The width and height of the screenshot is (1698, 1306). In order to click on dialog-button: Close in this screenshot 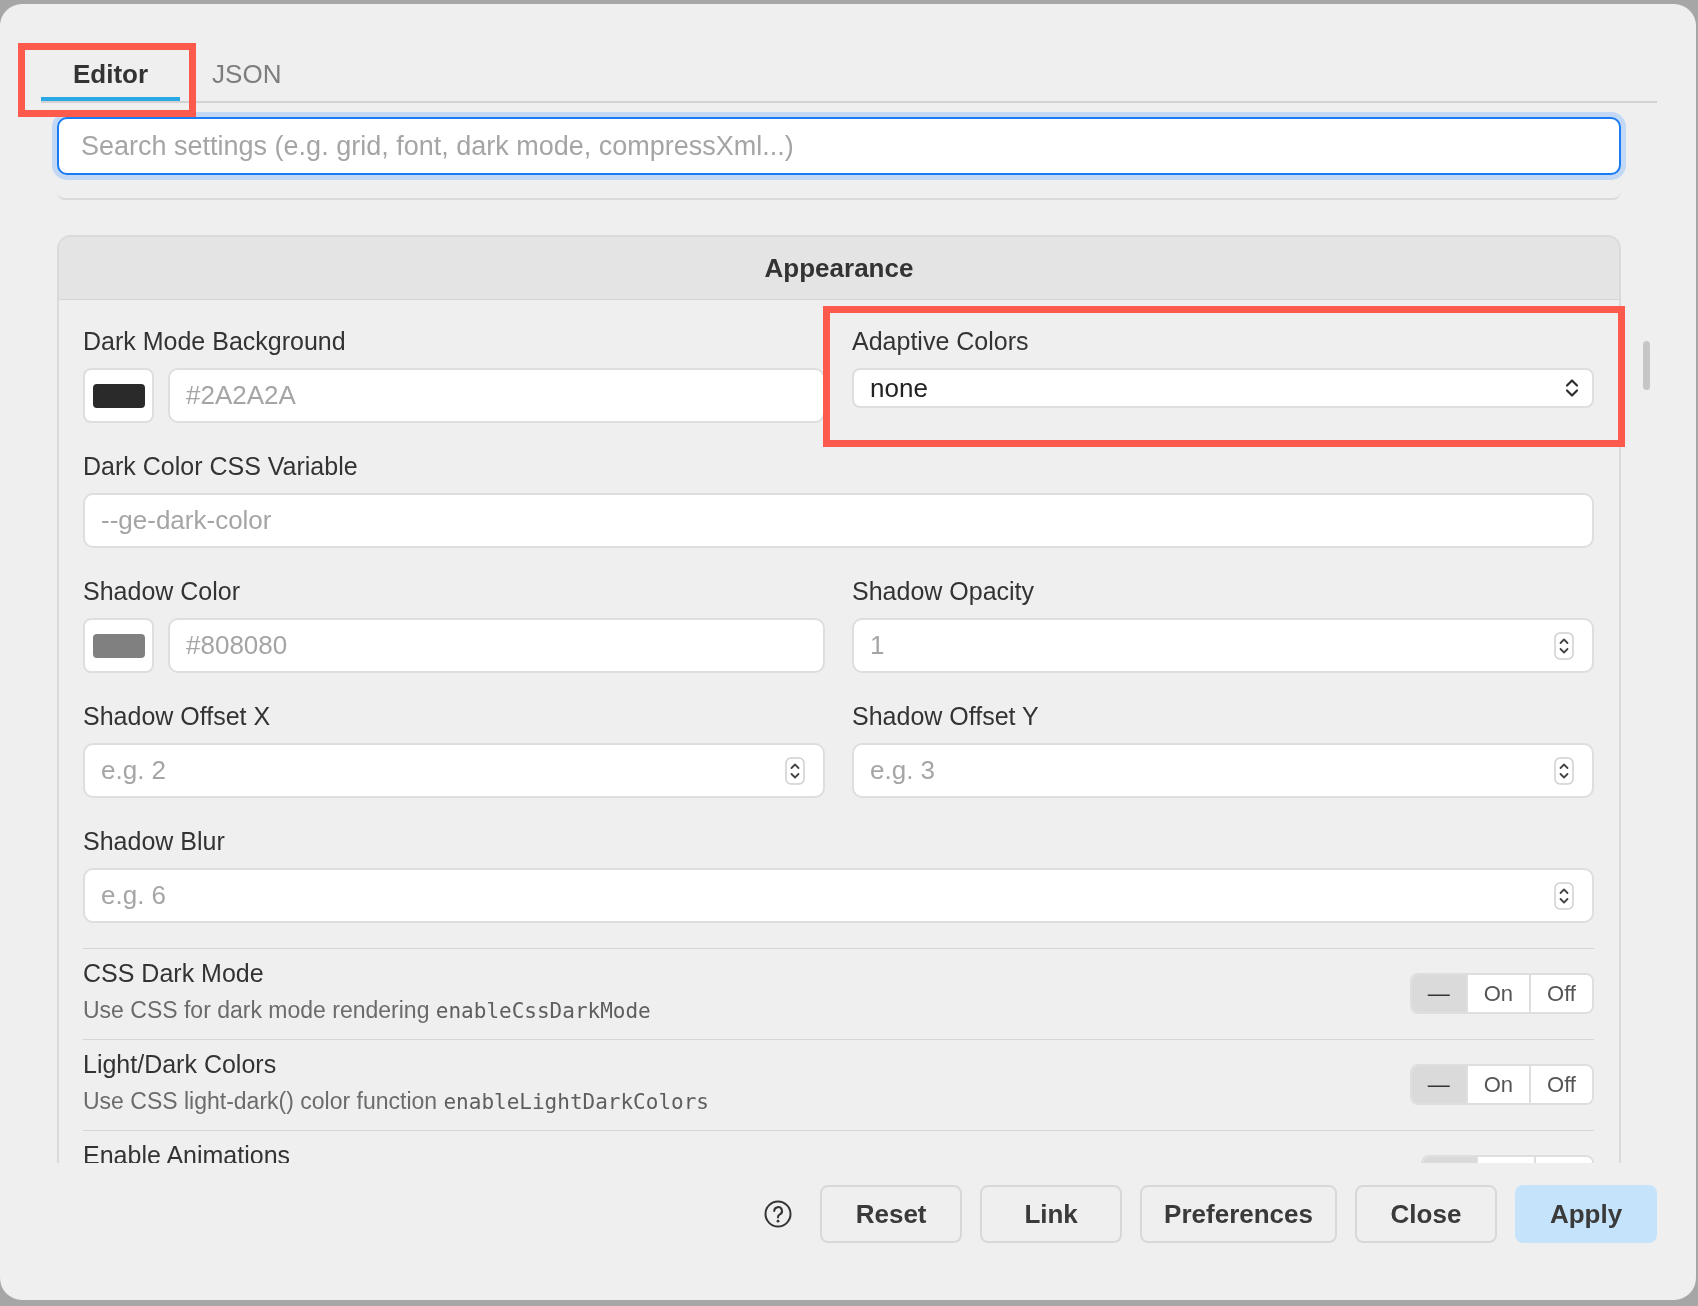, I will do `click(1426, 1214)`.